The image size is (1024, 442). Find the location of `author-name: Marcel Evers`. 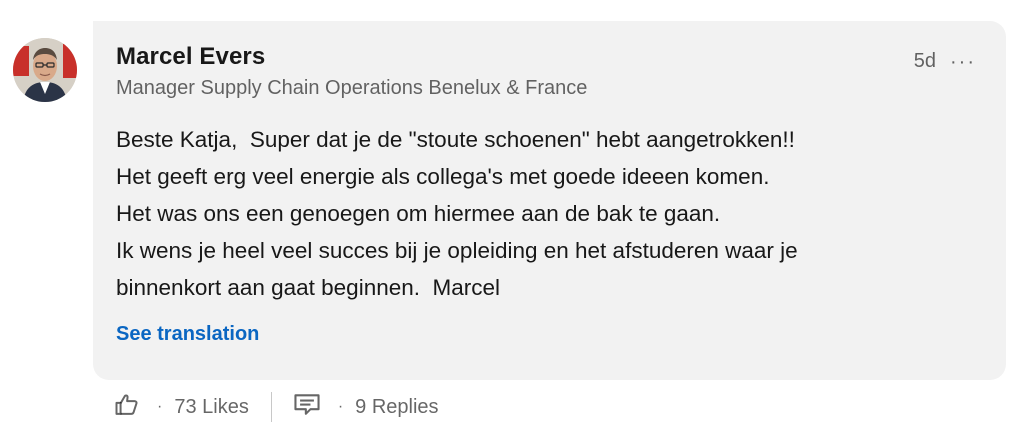

author-name: Marcel Evers is located at coordinates (190, 57).